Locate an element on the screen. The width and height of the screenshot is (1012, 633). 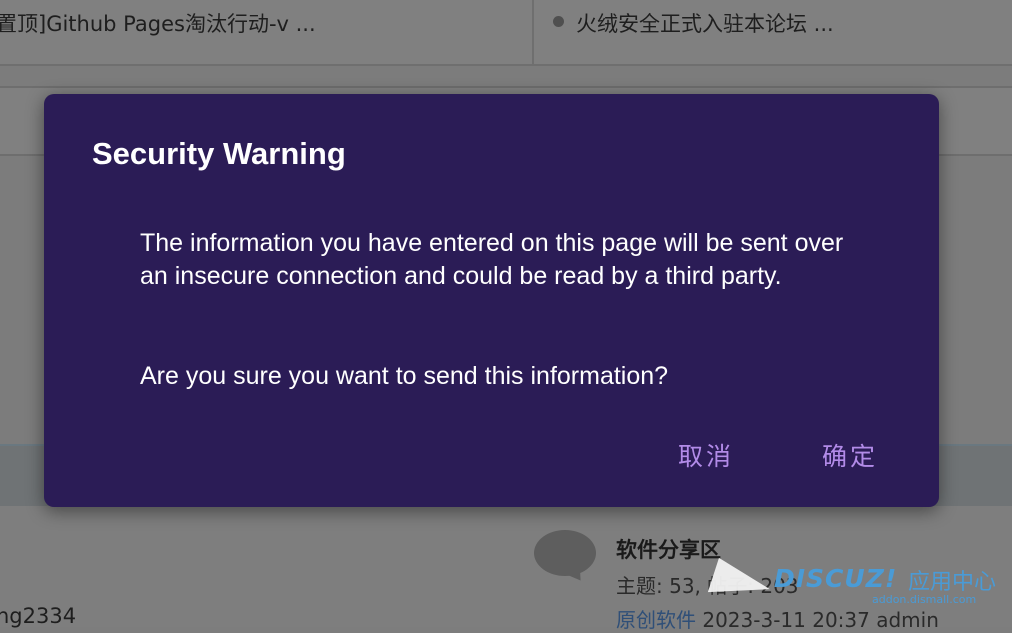
forum-title: 软件分享区 is located at coordinates (668, 549).